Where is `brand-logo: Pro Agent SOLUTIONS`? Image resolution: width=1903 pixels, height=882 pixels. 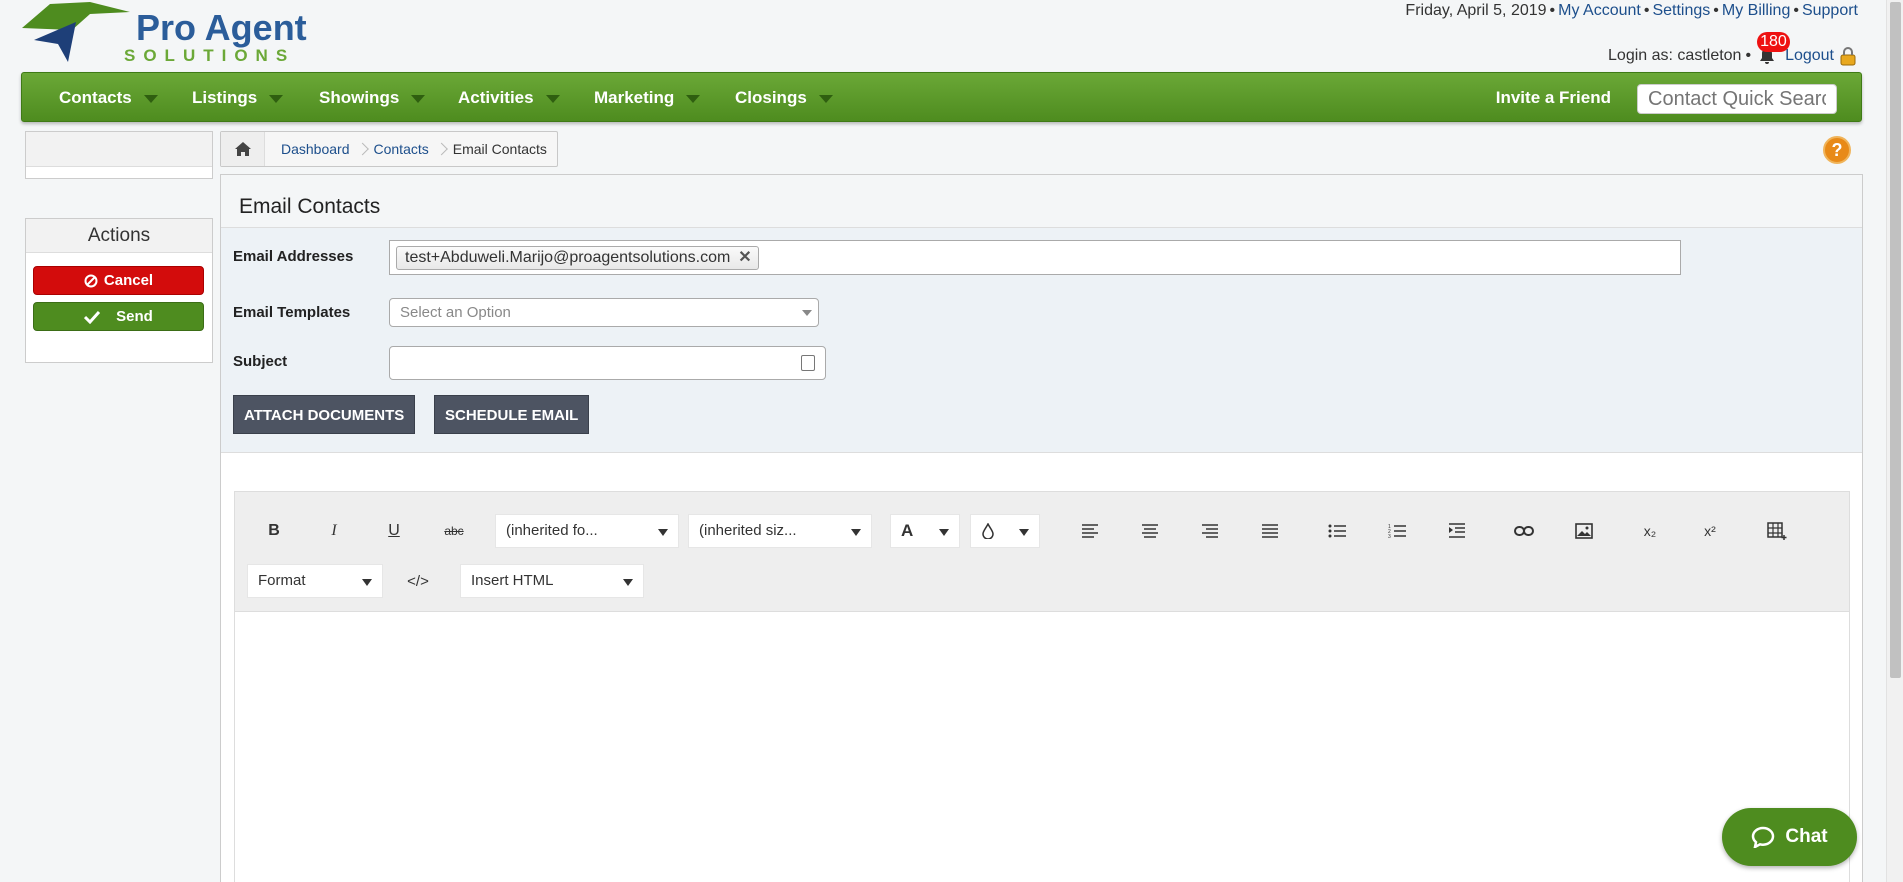 brand-logo: Pro Agent SOLUTIONS is located at coordinates (180, 34).